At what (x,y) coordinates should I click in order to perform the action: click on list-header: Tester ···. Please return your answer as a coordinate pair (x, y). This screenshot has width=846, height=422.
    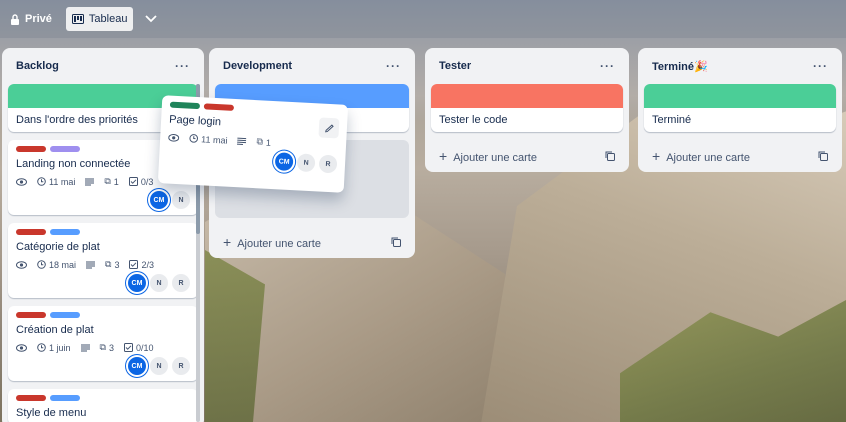
    Looking at the image, I should click on (527, 66).